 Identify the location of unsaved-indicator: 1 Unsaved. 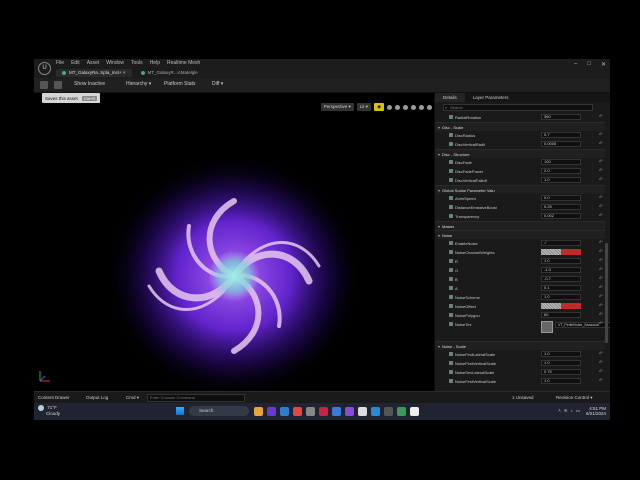
(523, 397).